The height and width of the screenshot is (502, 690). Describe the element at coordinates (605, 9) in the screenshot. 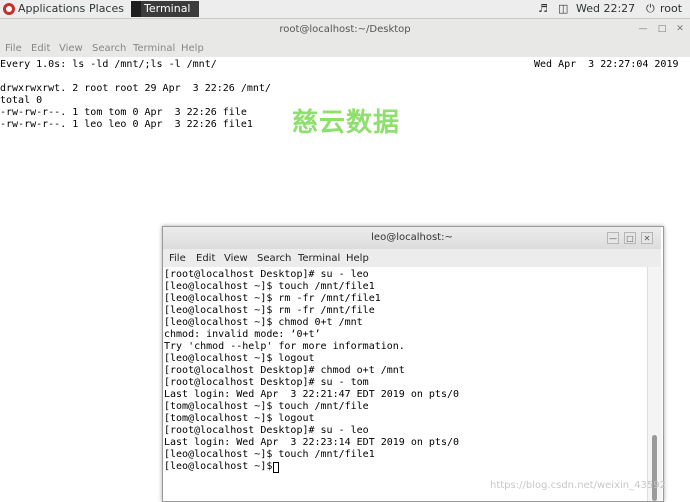

I see `clock: Wed 22:27` at that location.